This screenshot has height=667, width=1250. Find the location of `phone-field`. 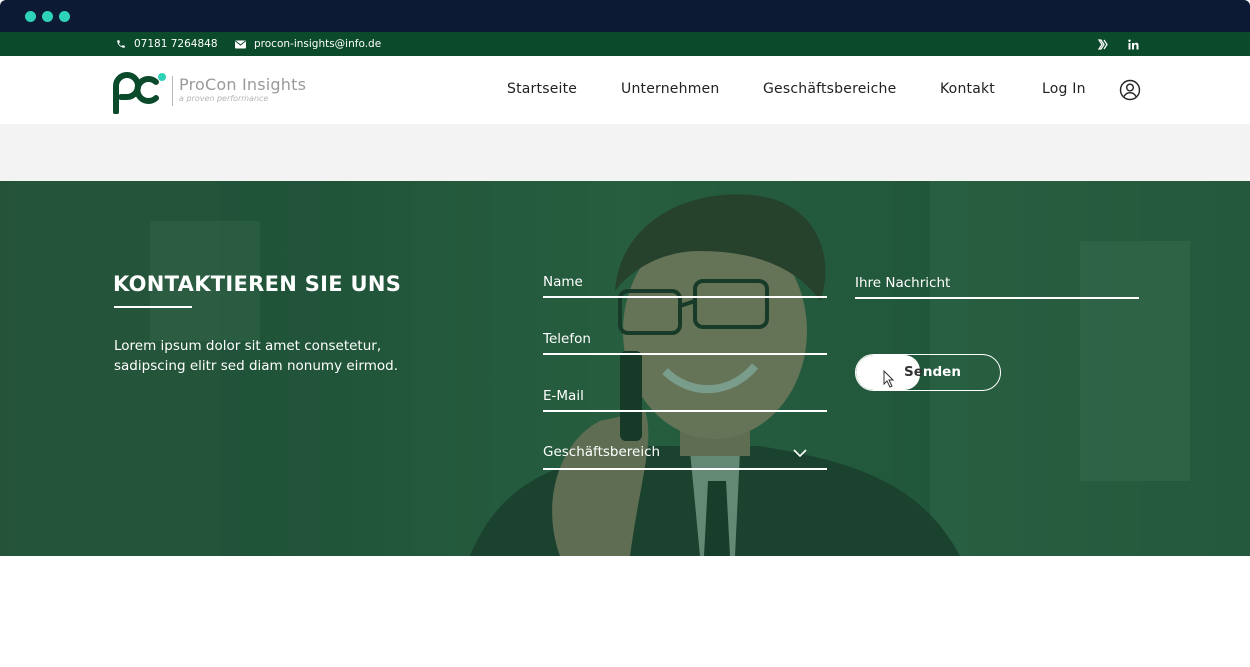

phone-field is located at coordinates (685, 340).